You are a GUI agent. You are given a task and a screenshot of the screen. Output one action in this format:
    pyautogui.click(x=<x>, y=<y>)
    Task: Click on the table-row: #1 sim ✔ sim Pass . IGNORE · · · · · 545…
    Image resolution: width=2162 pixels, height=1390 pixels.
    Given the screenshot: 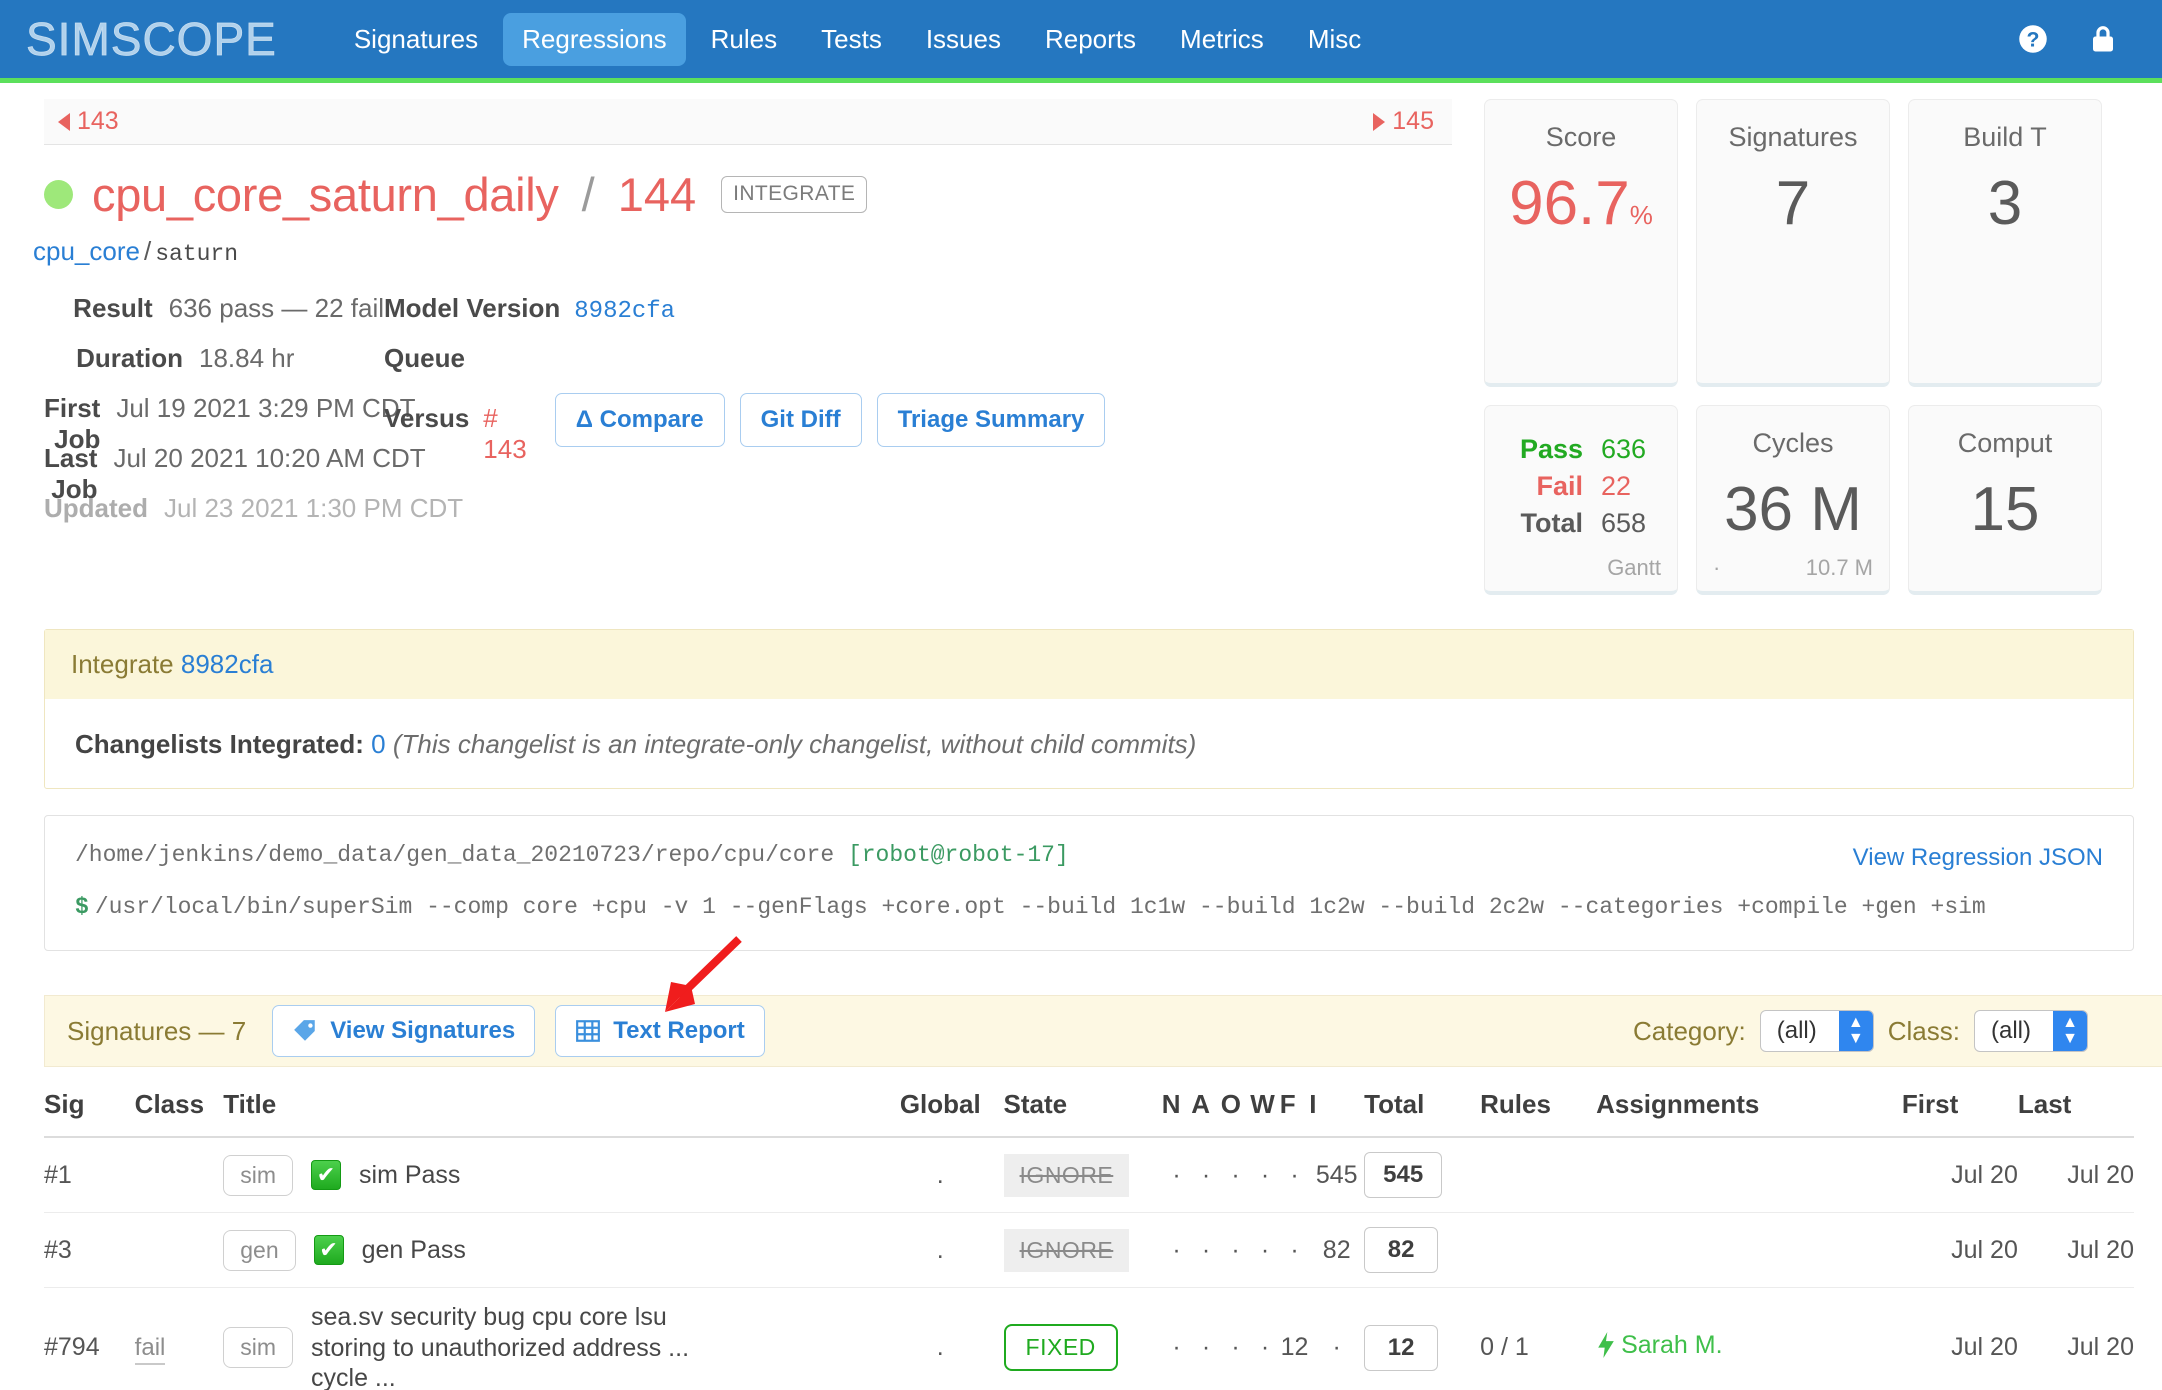 What is the action you would take?
    pyautogui.click(x=1089, y=1175)
    